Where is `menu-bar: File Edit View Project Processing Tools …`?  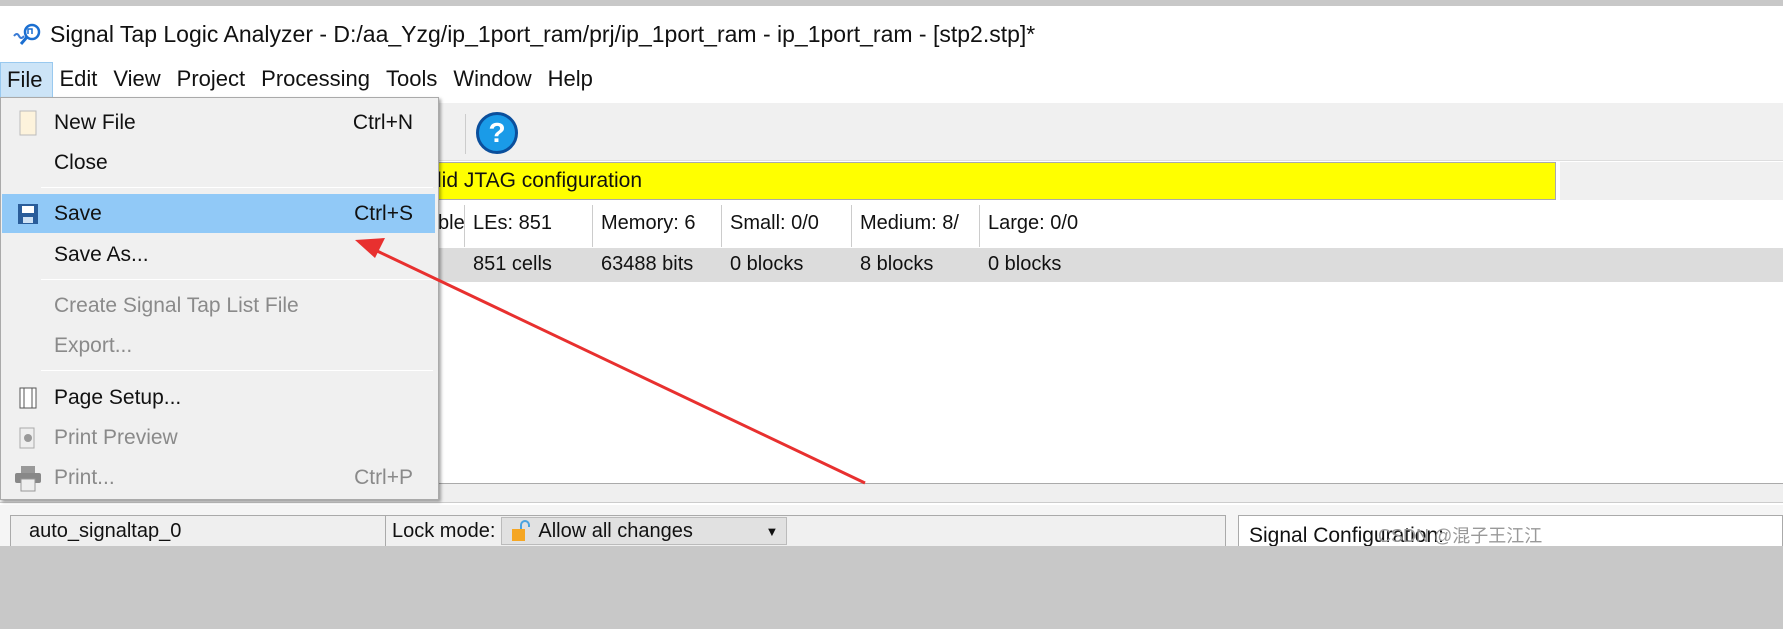
menu-bar: File Edit View Project Processing Tools … is located at coordinates (301, 80).